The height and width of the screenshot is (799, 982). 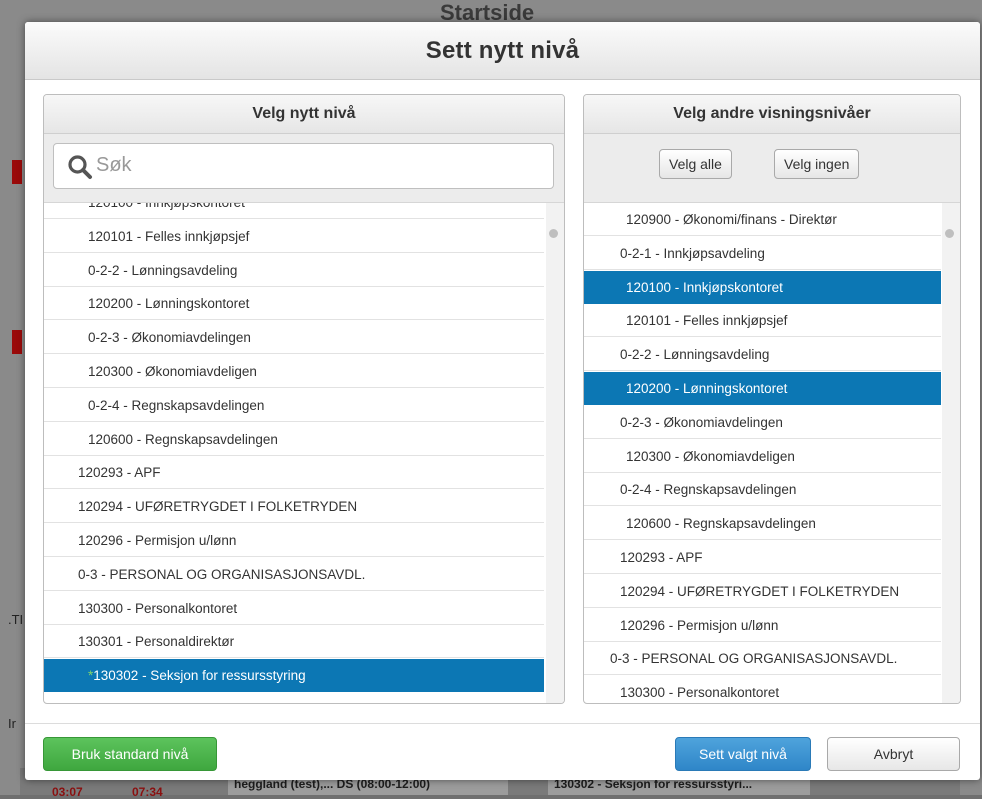 I want to click on select-all-button: Velg alle, so click(x=695, y=164).